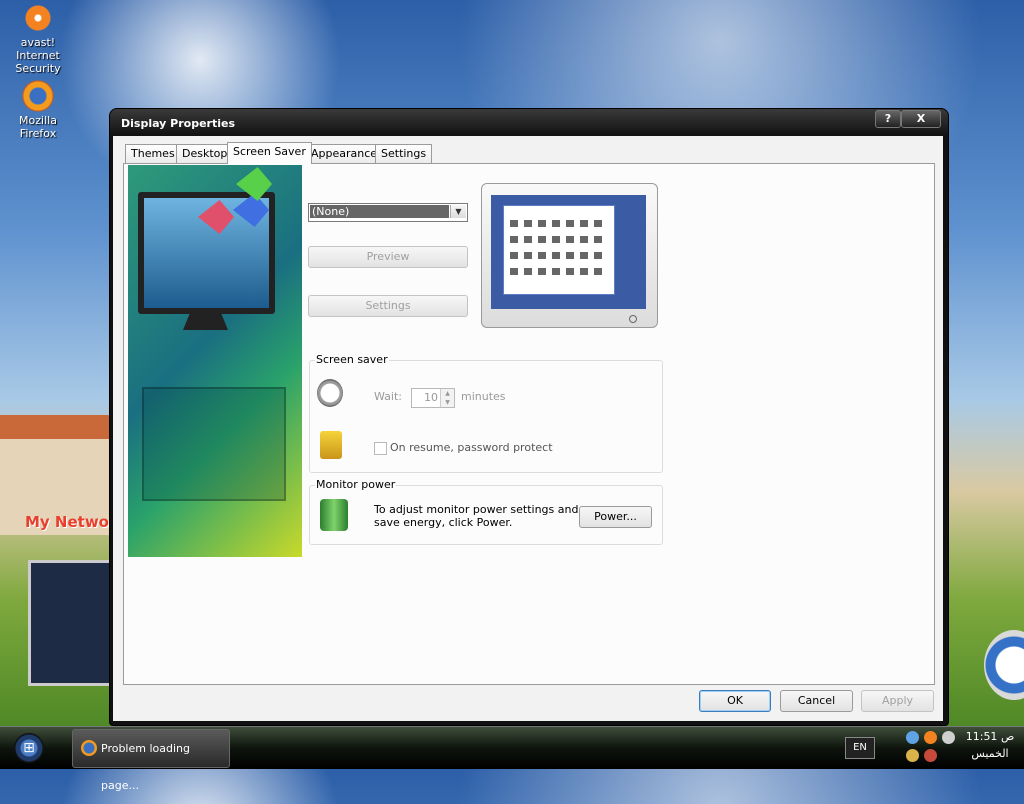 This screenshot has height=804, width=1024. What do you see at coordinates (388, 306) in the screenshot?
I see `screensaver-settings-button: Settings` at bounding box center [388, 306].